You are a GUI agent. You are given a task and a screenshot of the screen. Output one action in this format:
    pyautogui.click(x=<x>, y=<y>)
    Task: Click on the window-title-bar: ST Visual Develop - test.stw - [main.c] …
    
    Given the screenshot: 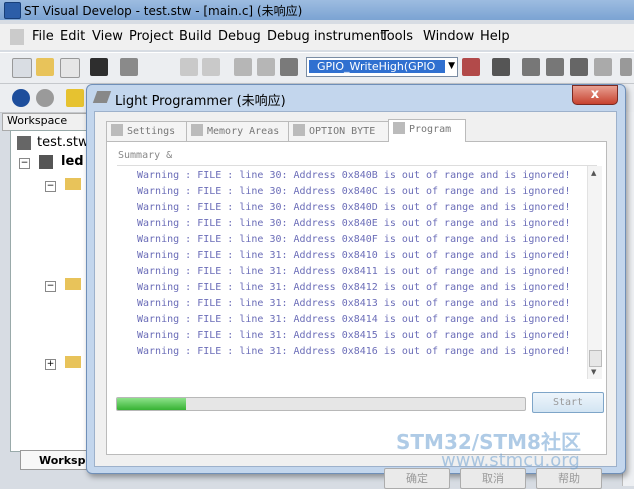 What is the action you would take?
    pyautogui.click(x=317, y=10)
    